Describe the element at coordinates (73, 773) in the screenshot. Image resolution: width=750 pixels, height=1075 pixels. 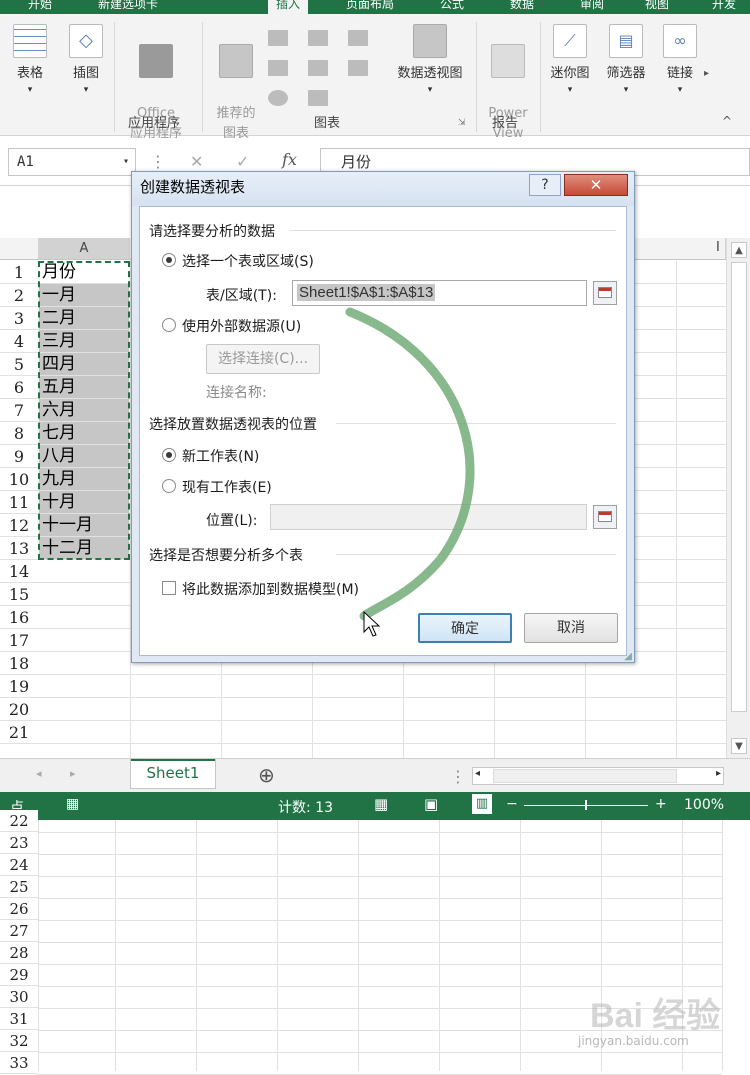
I see `next-sheet-icon: ▸` at that location.